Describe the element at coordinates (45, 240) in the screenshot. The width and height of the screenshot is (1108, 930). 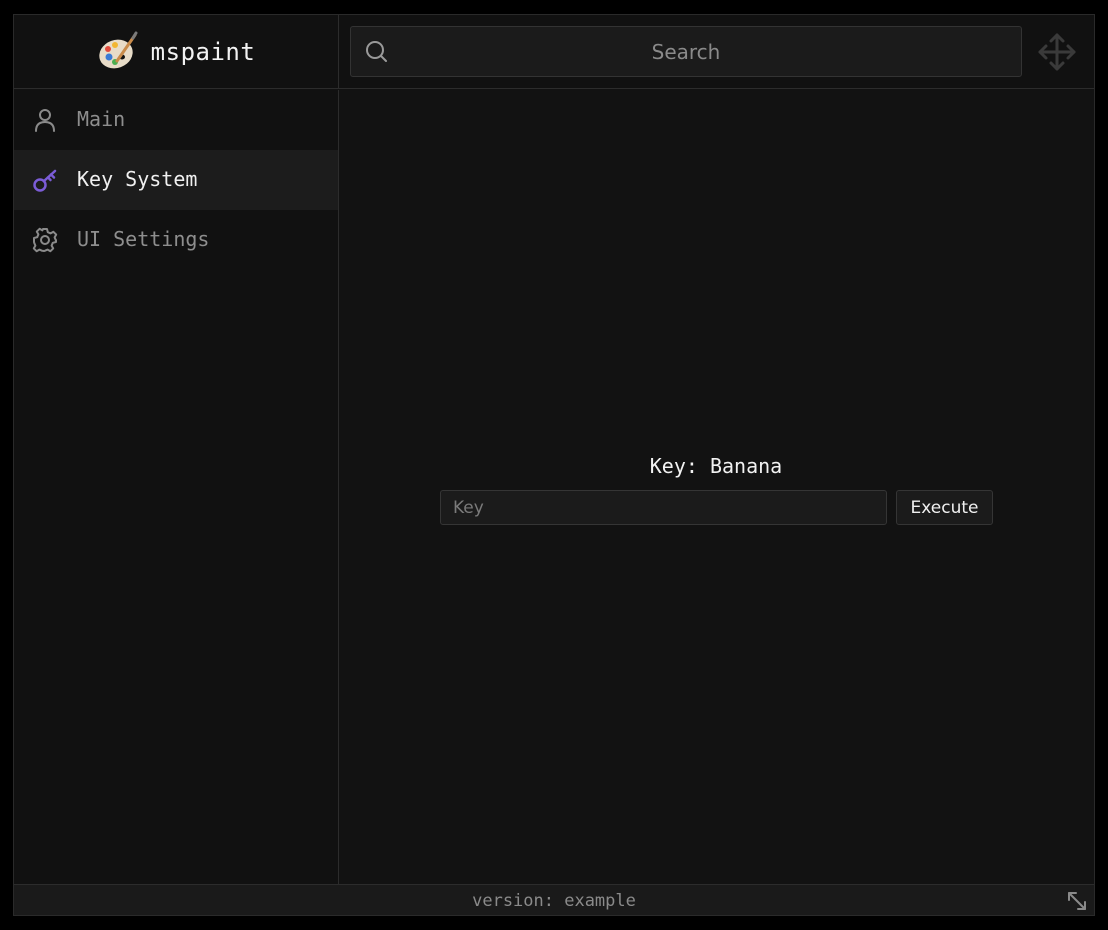
I see `gear-icon` at that location.